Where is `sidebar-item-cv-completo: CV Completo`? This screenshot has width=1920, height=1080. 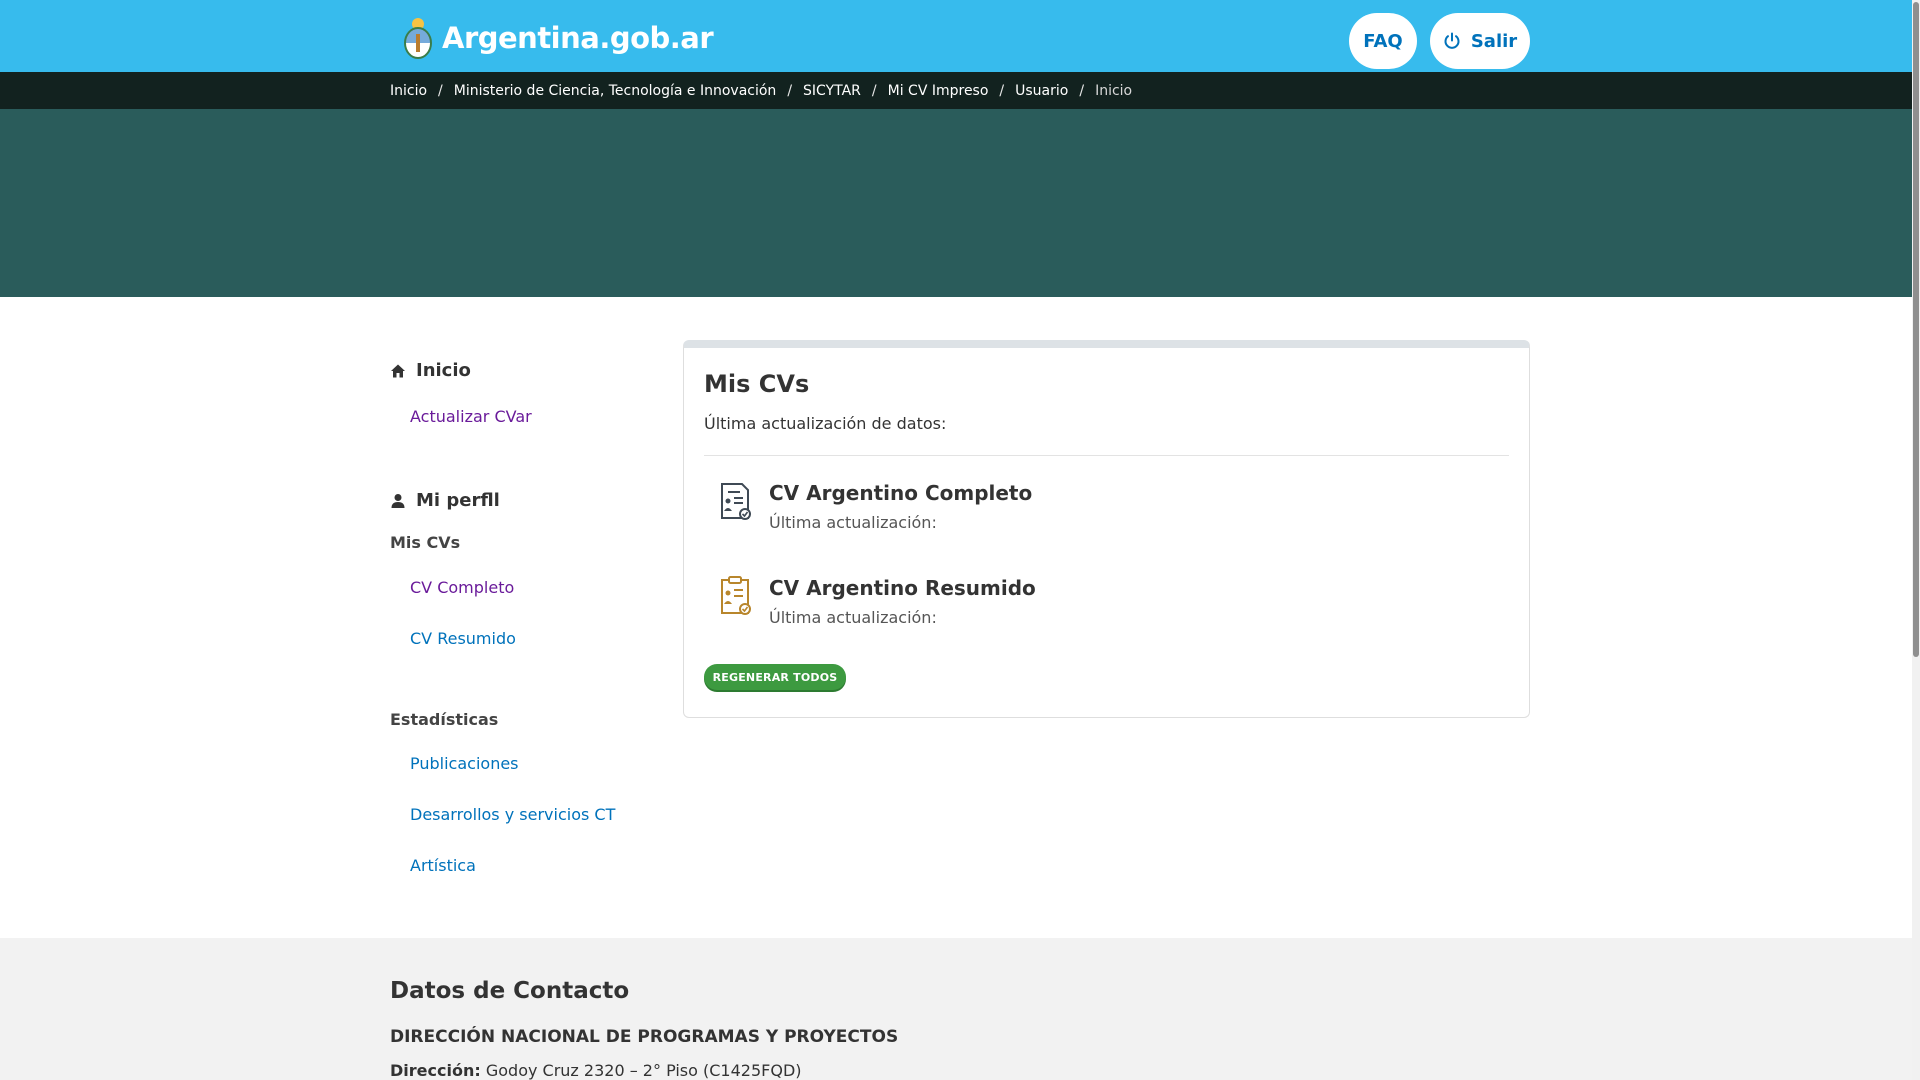
sidebar-item-cv-completo: CV Completo is located at coordinates (462, 587).